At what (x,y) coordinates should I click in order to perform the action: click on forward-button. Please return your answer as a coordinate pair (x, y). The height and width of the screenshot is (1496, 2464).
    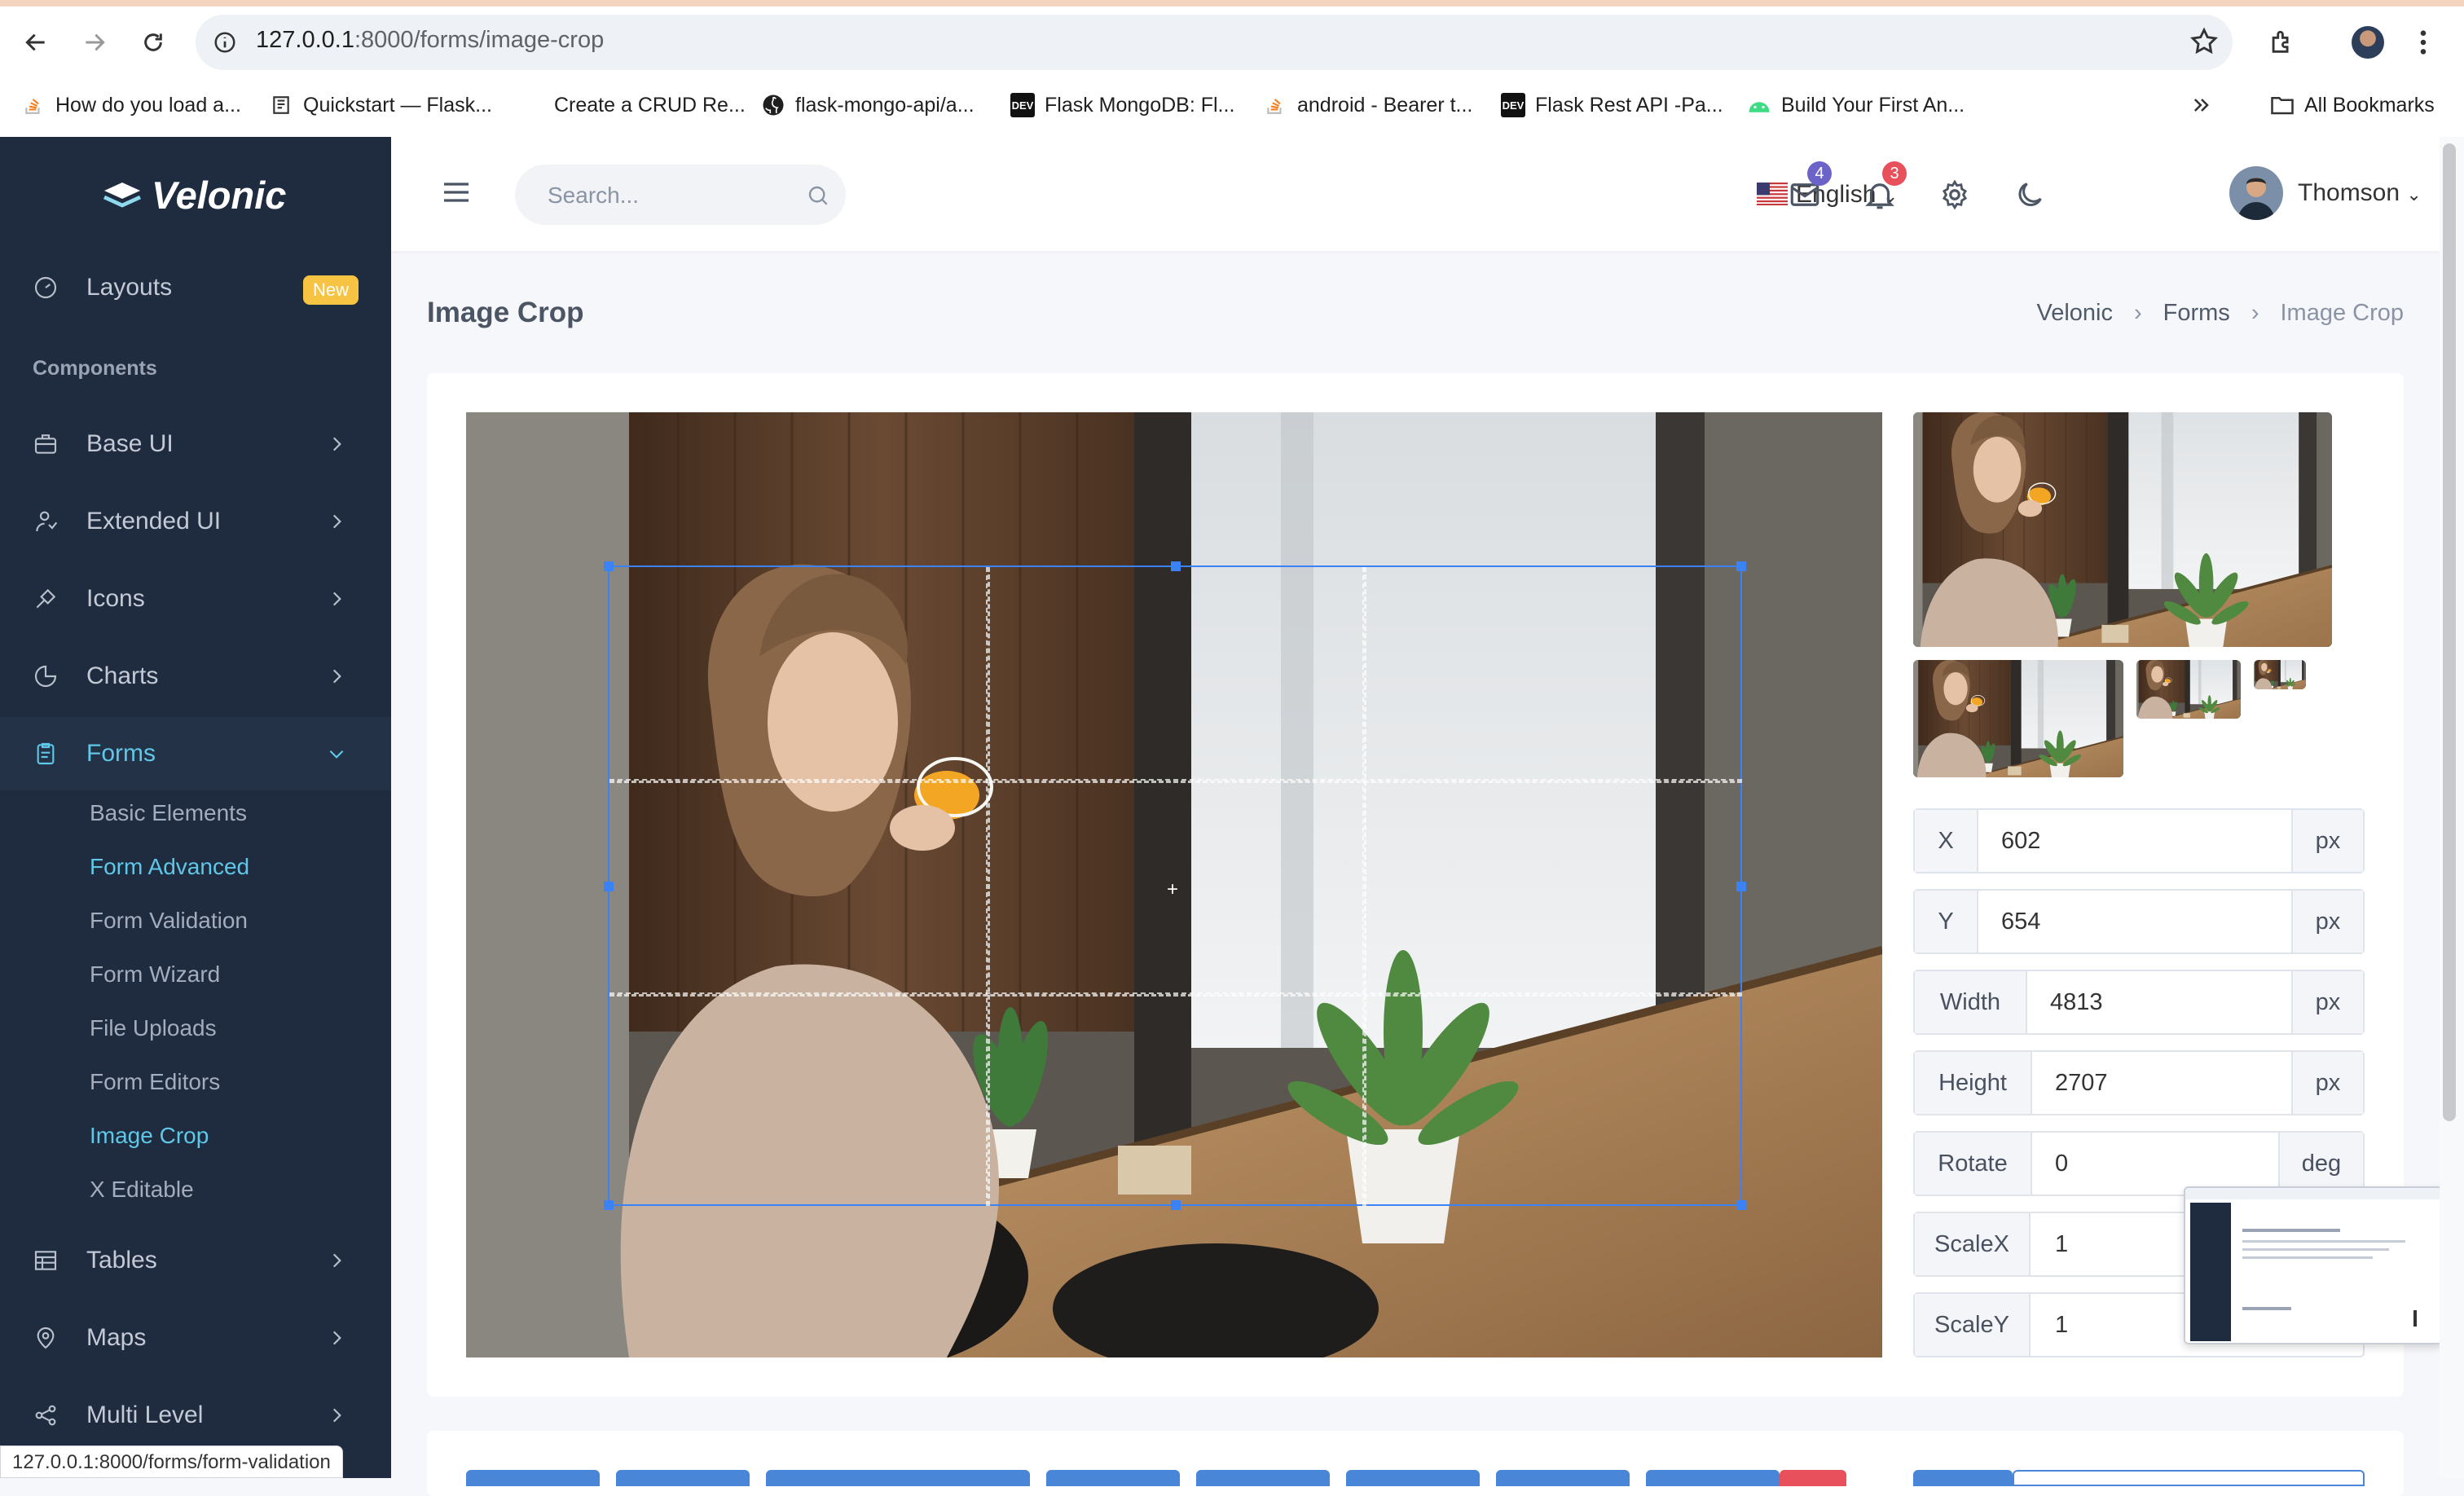
    Looking at the image, I should click on (94, 42).